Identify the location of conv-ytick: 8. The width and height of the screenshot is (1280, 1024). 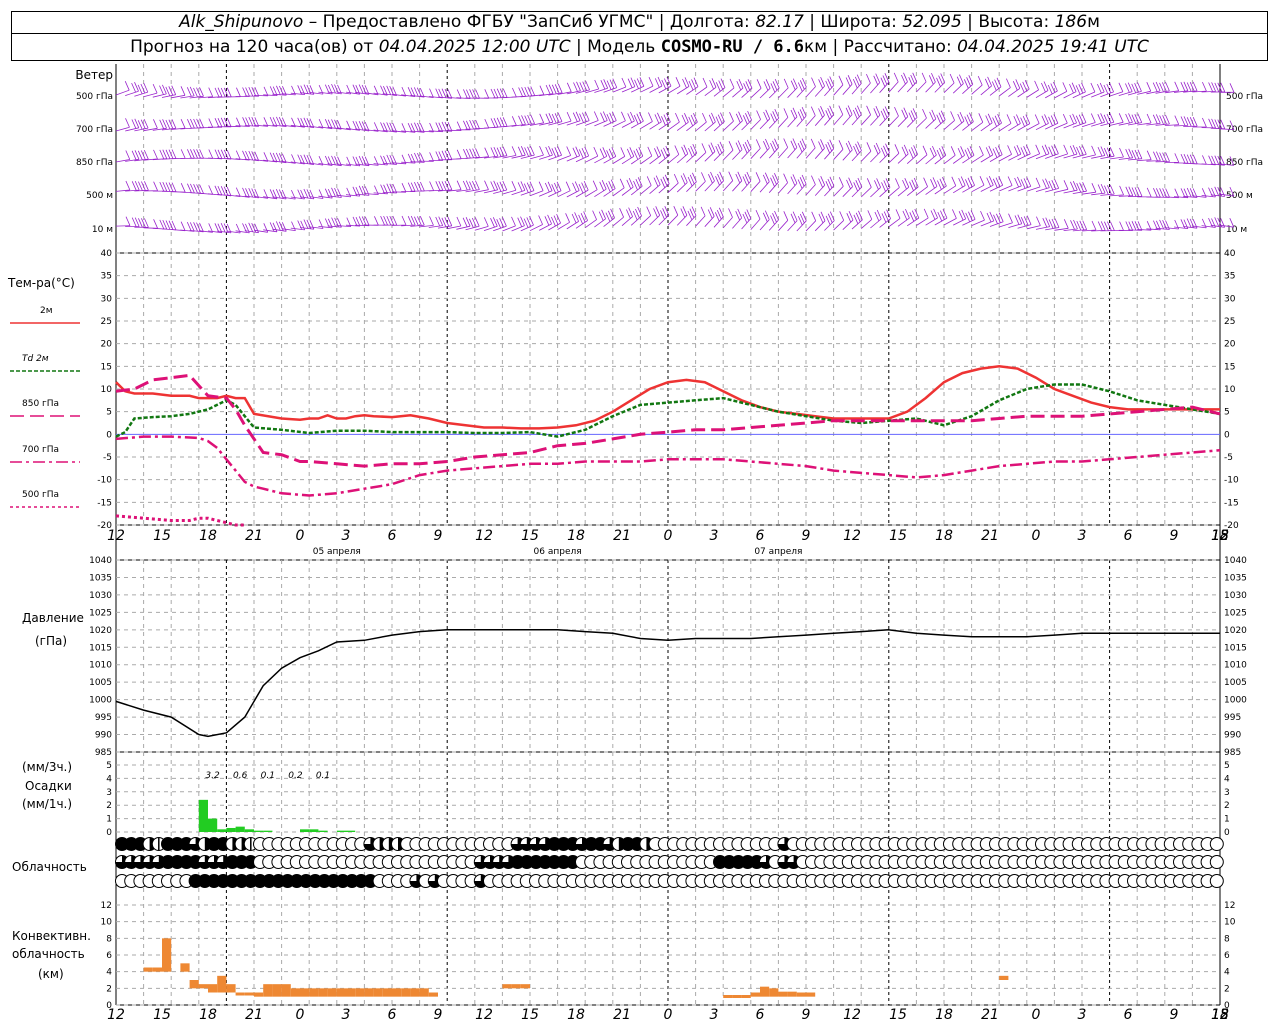
(109, 939).